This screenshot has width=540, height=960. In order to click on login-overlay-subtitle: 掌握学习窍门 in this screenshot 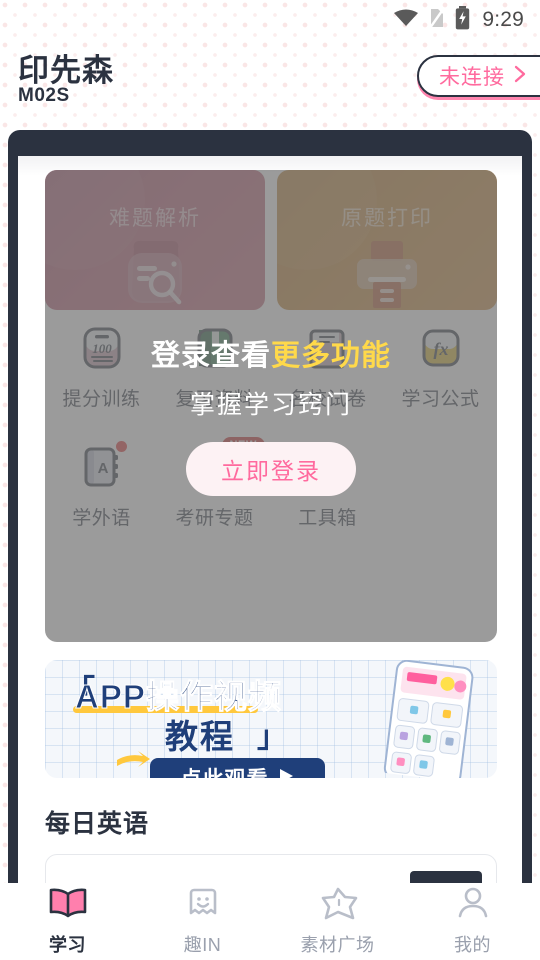, I will do `click(270, 405)`.